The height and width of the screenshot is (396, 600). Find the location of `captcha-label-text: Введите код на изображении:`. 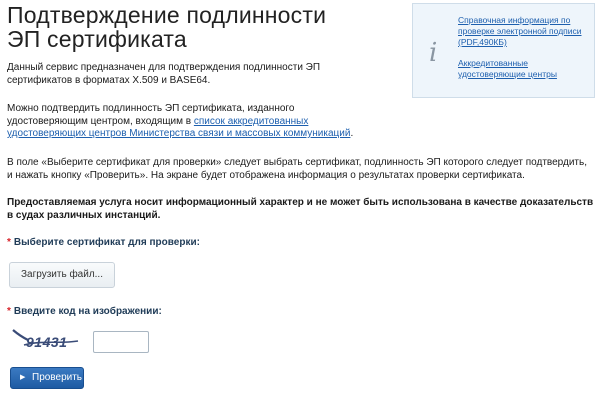

captcha-label-text: Введите код на изображении: is located at coordinates (87, 311).